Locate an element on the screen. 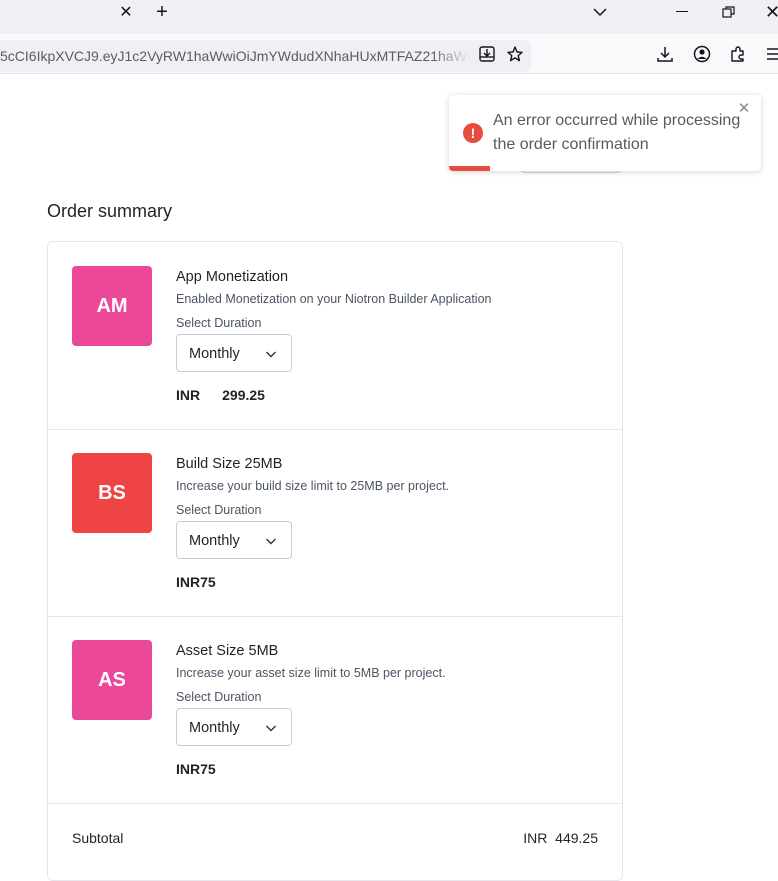 The image size is (778, 881). divider is located at coordinates (335, 803).